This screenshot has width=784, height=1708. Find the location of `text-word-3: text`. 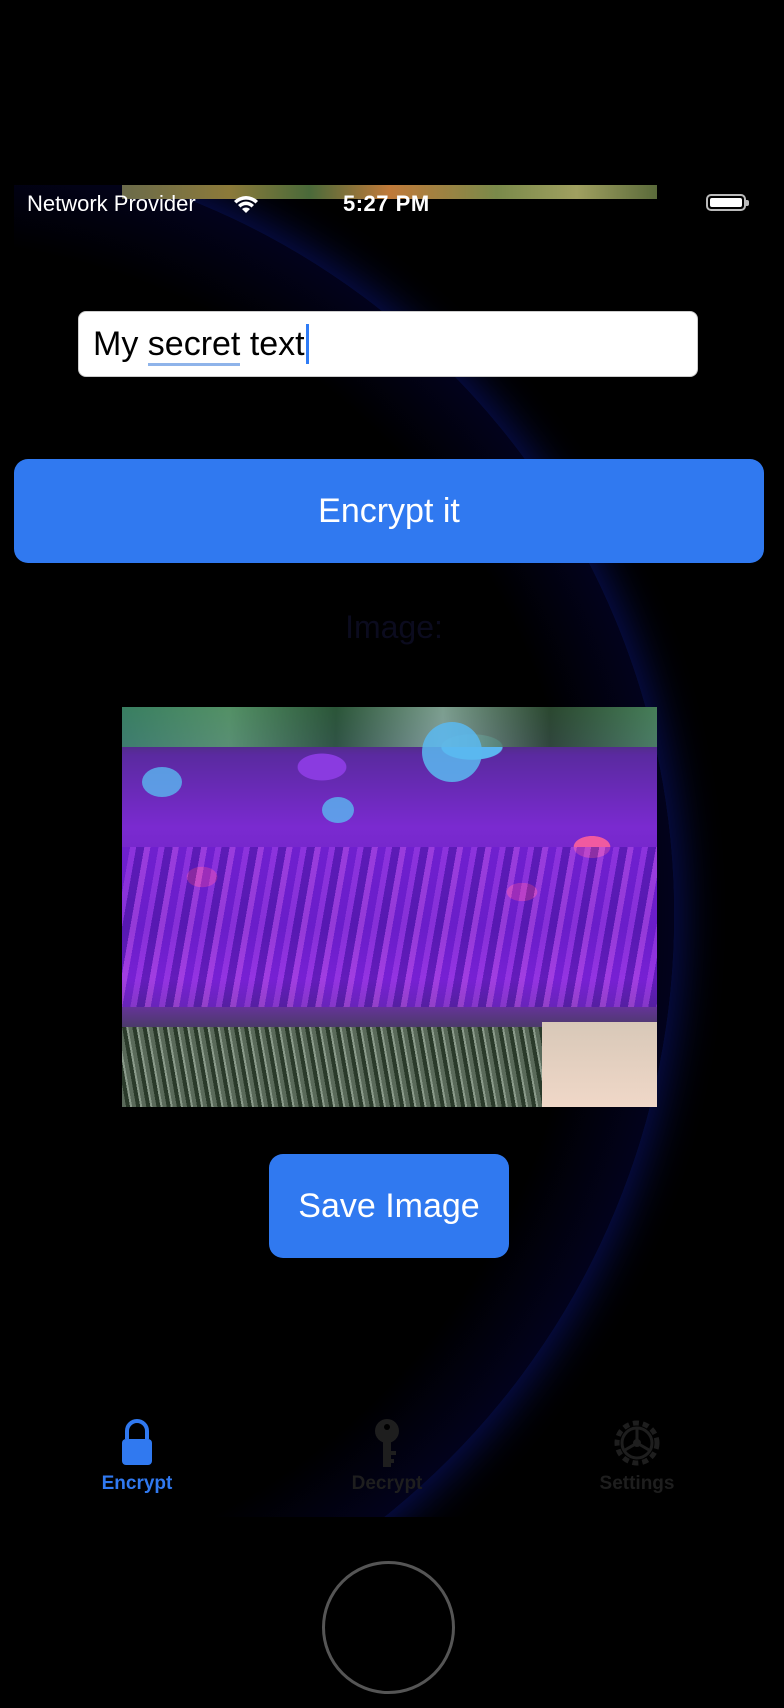

text-word-3: text is located at coordinates (272, 344).